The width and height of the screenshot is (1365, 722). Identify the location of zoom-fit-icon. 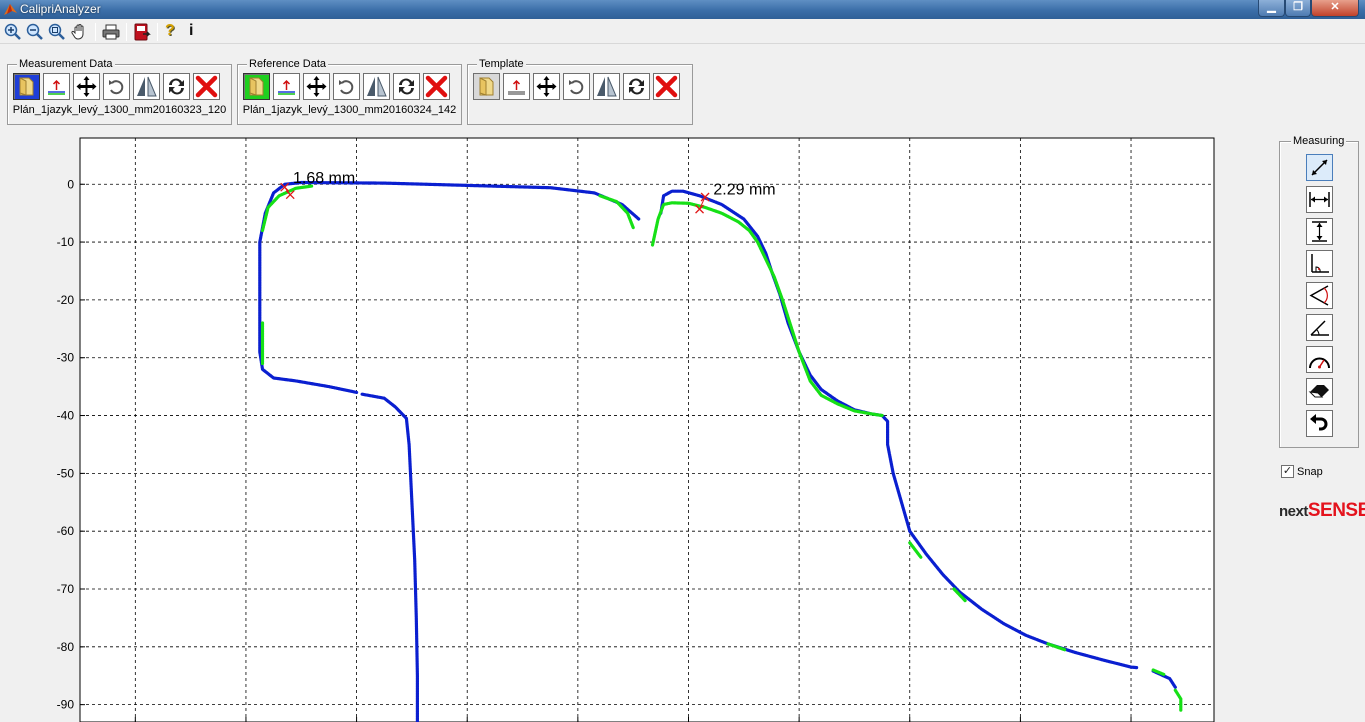
(57, 32).